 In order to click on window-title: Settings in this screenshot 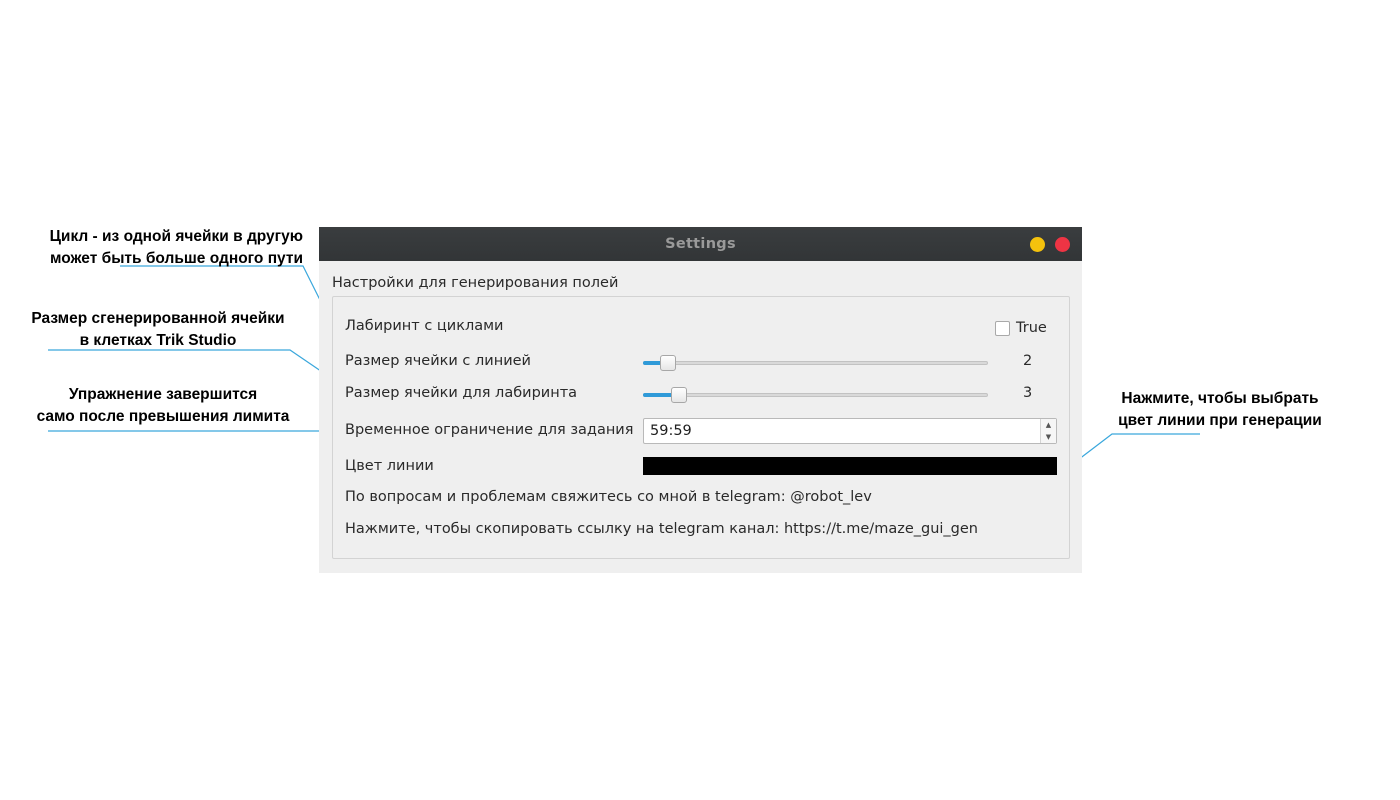, I will do `click(700, 244)`.